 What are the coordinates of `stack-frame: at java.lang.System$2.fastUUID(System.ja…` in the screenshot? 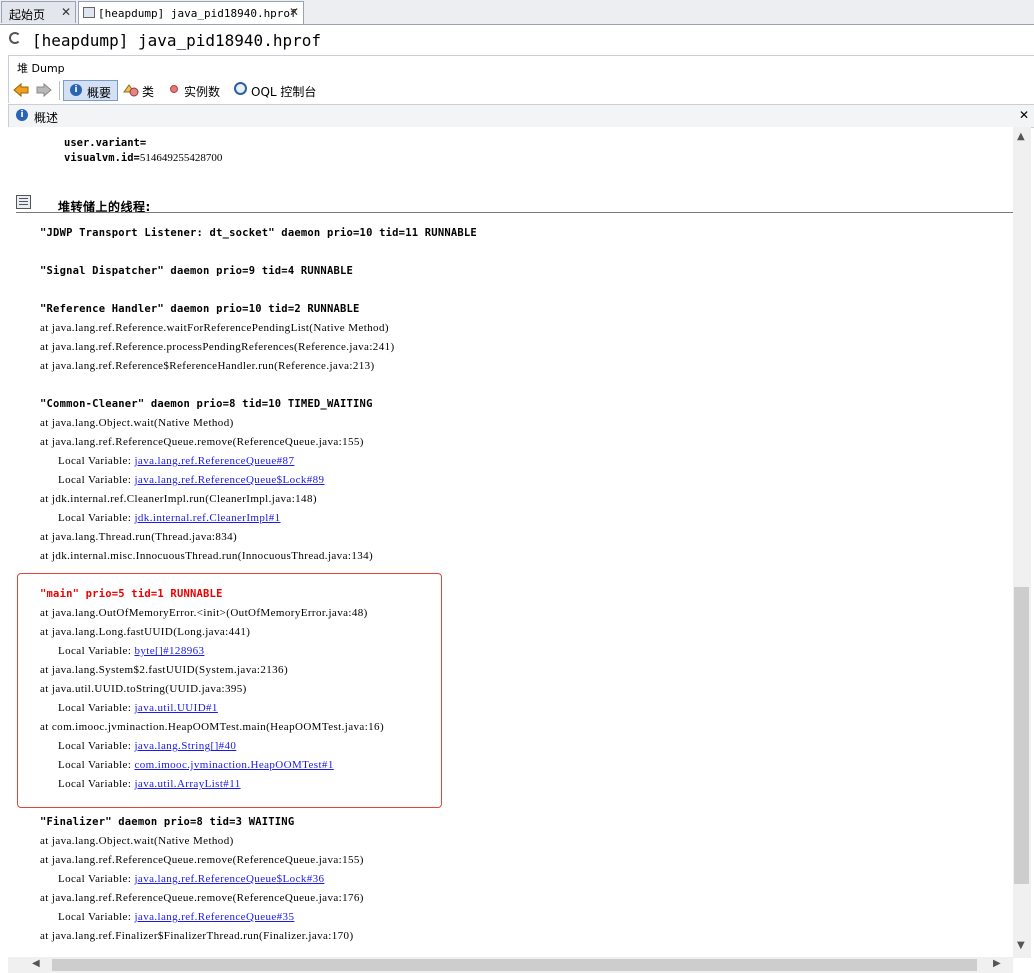 It's located at (164, 670).